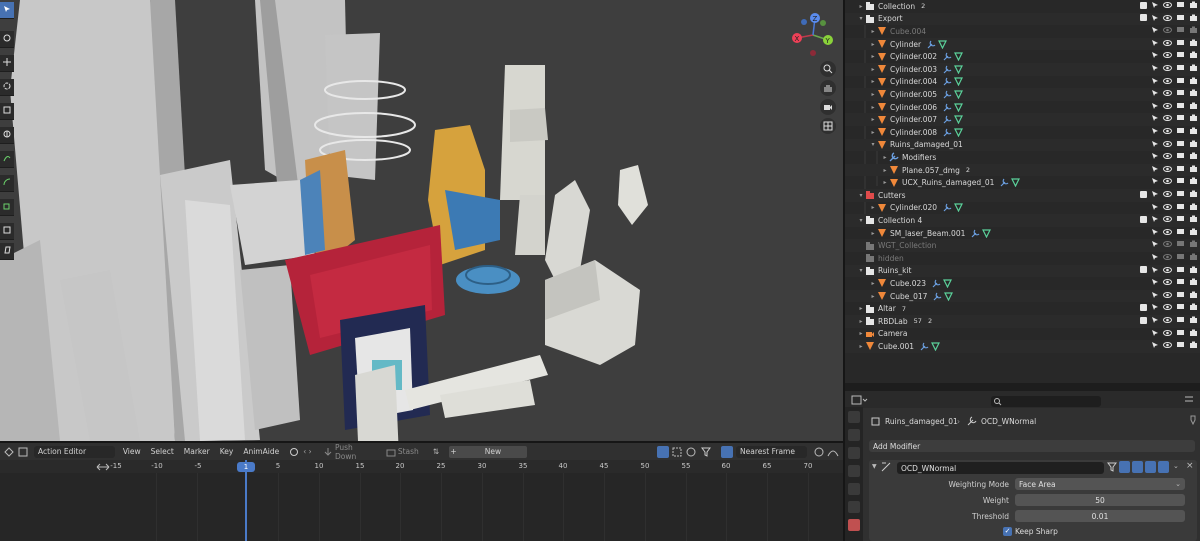 The image size is (1200, 541). I want to click on outliner-row: ▸ SM_laser_Beam.001, so click(1022, 233).